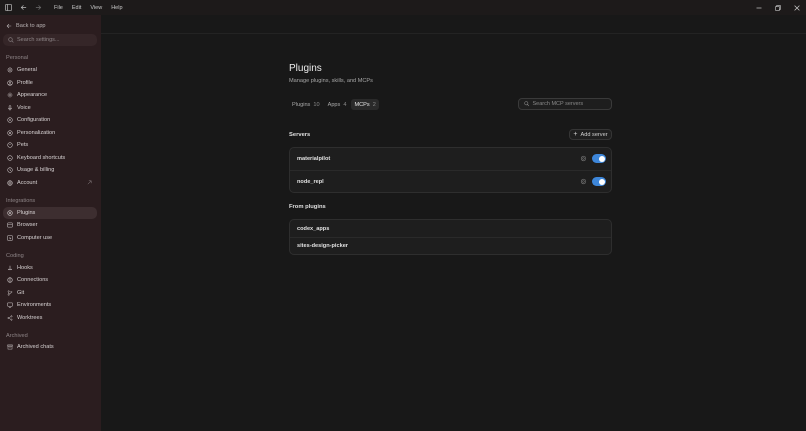 The image size is (806, 431). What do you see at coordinates (10, 212) in the screenshot?
I see `plugin-icon` at bounding box center [10, 212].